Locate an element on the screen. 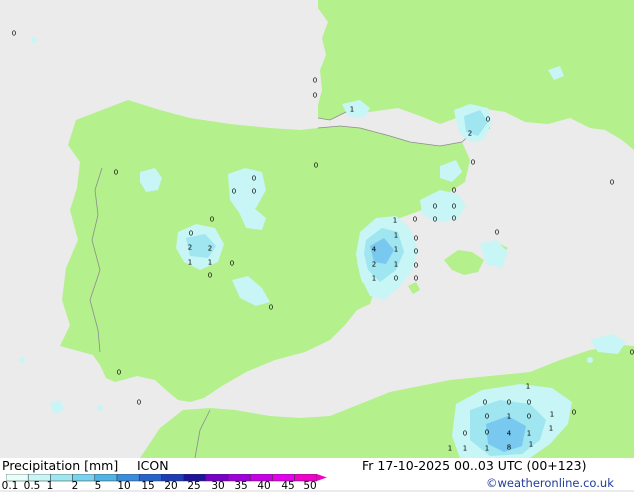 The image size is (634, 492). precip-value-alg-8: 8 is located at coordinates (509, 448).